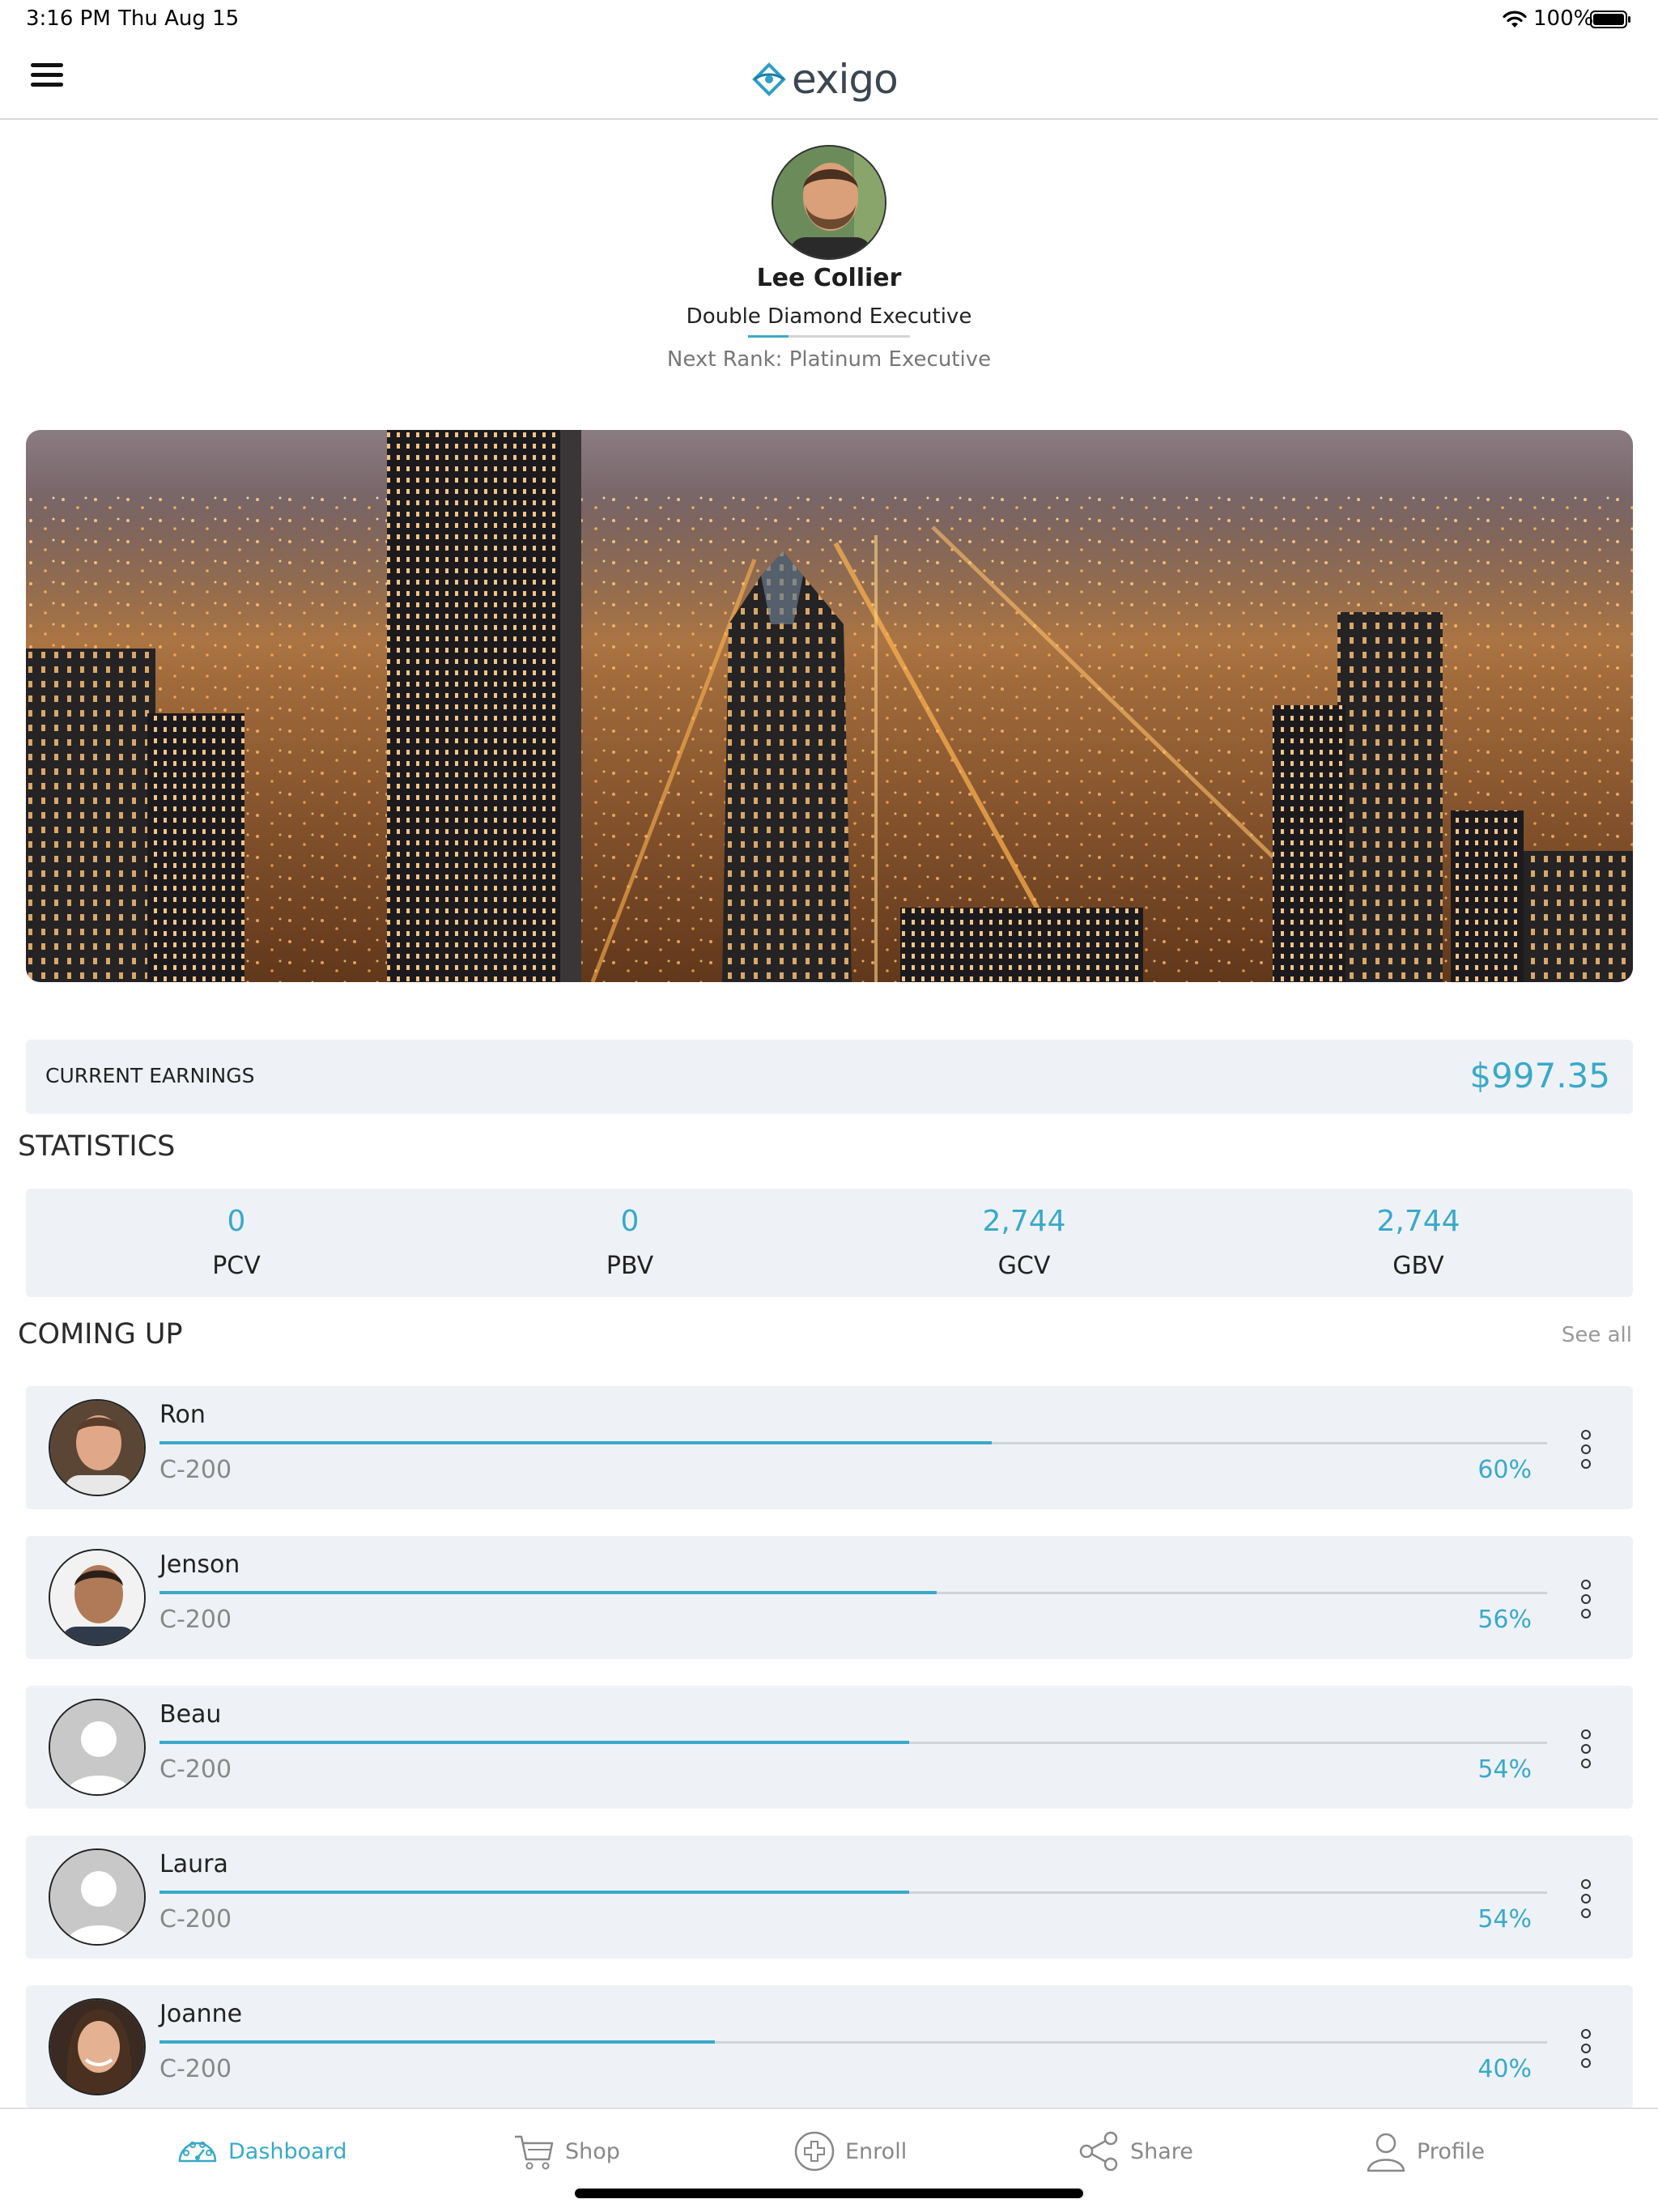 This screenshot has height=2212, width=1658. Describe the element at coordinates (1563, 19) in the screenshot. I see `battery-percentage: 100%` at that location.